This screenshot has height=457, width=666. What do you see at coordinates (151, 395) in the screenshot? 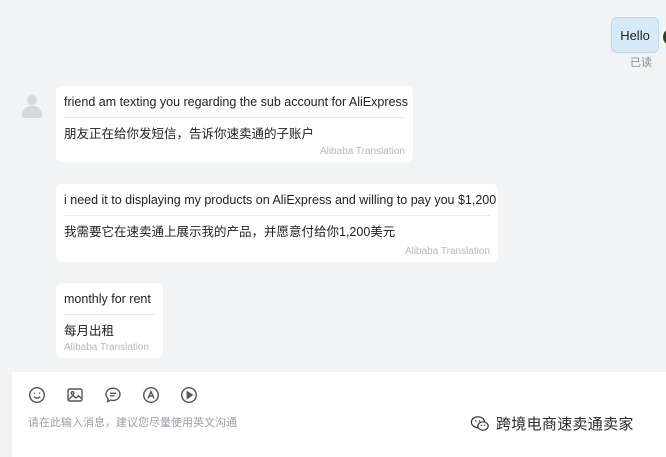
I see `translate-icon` at bounding box center [151, 395].